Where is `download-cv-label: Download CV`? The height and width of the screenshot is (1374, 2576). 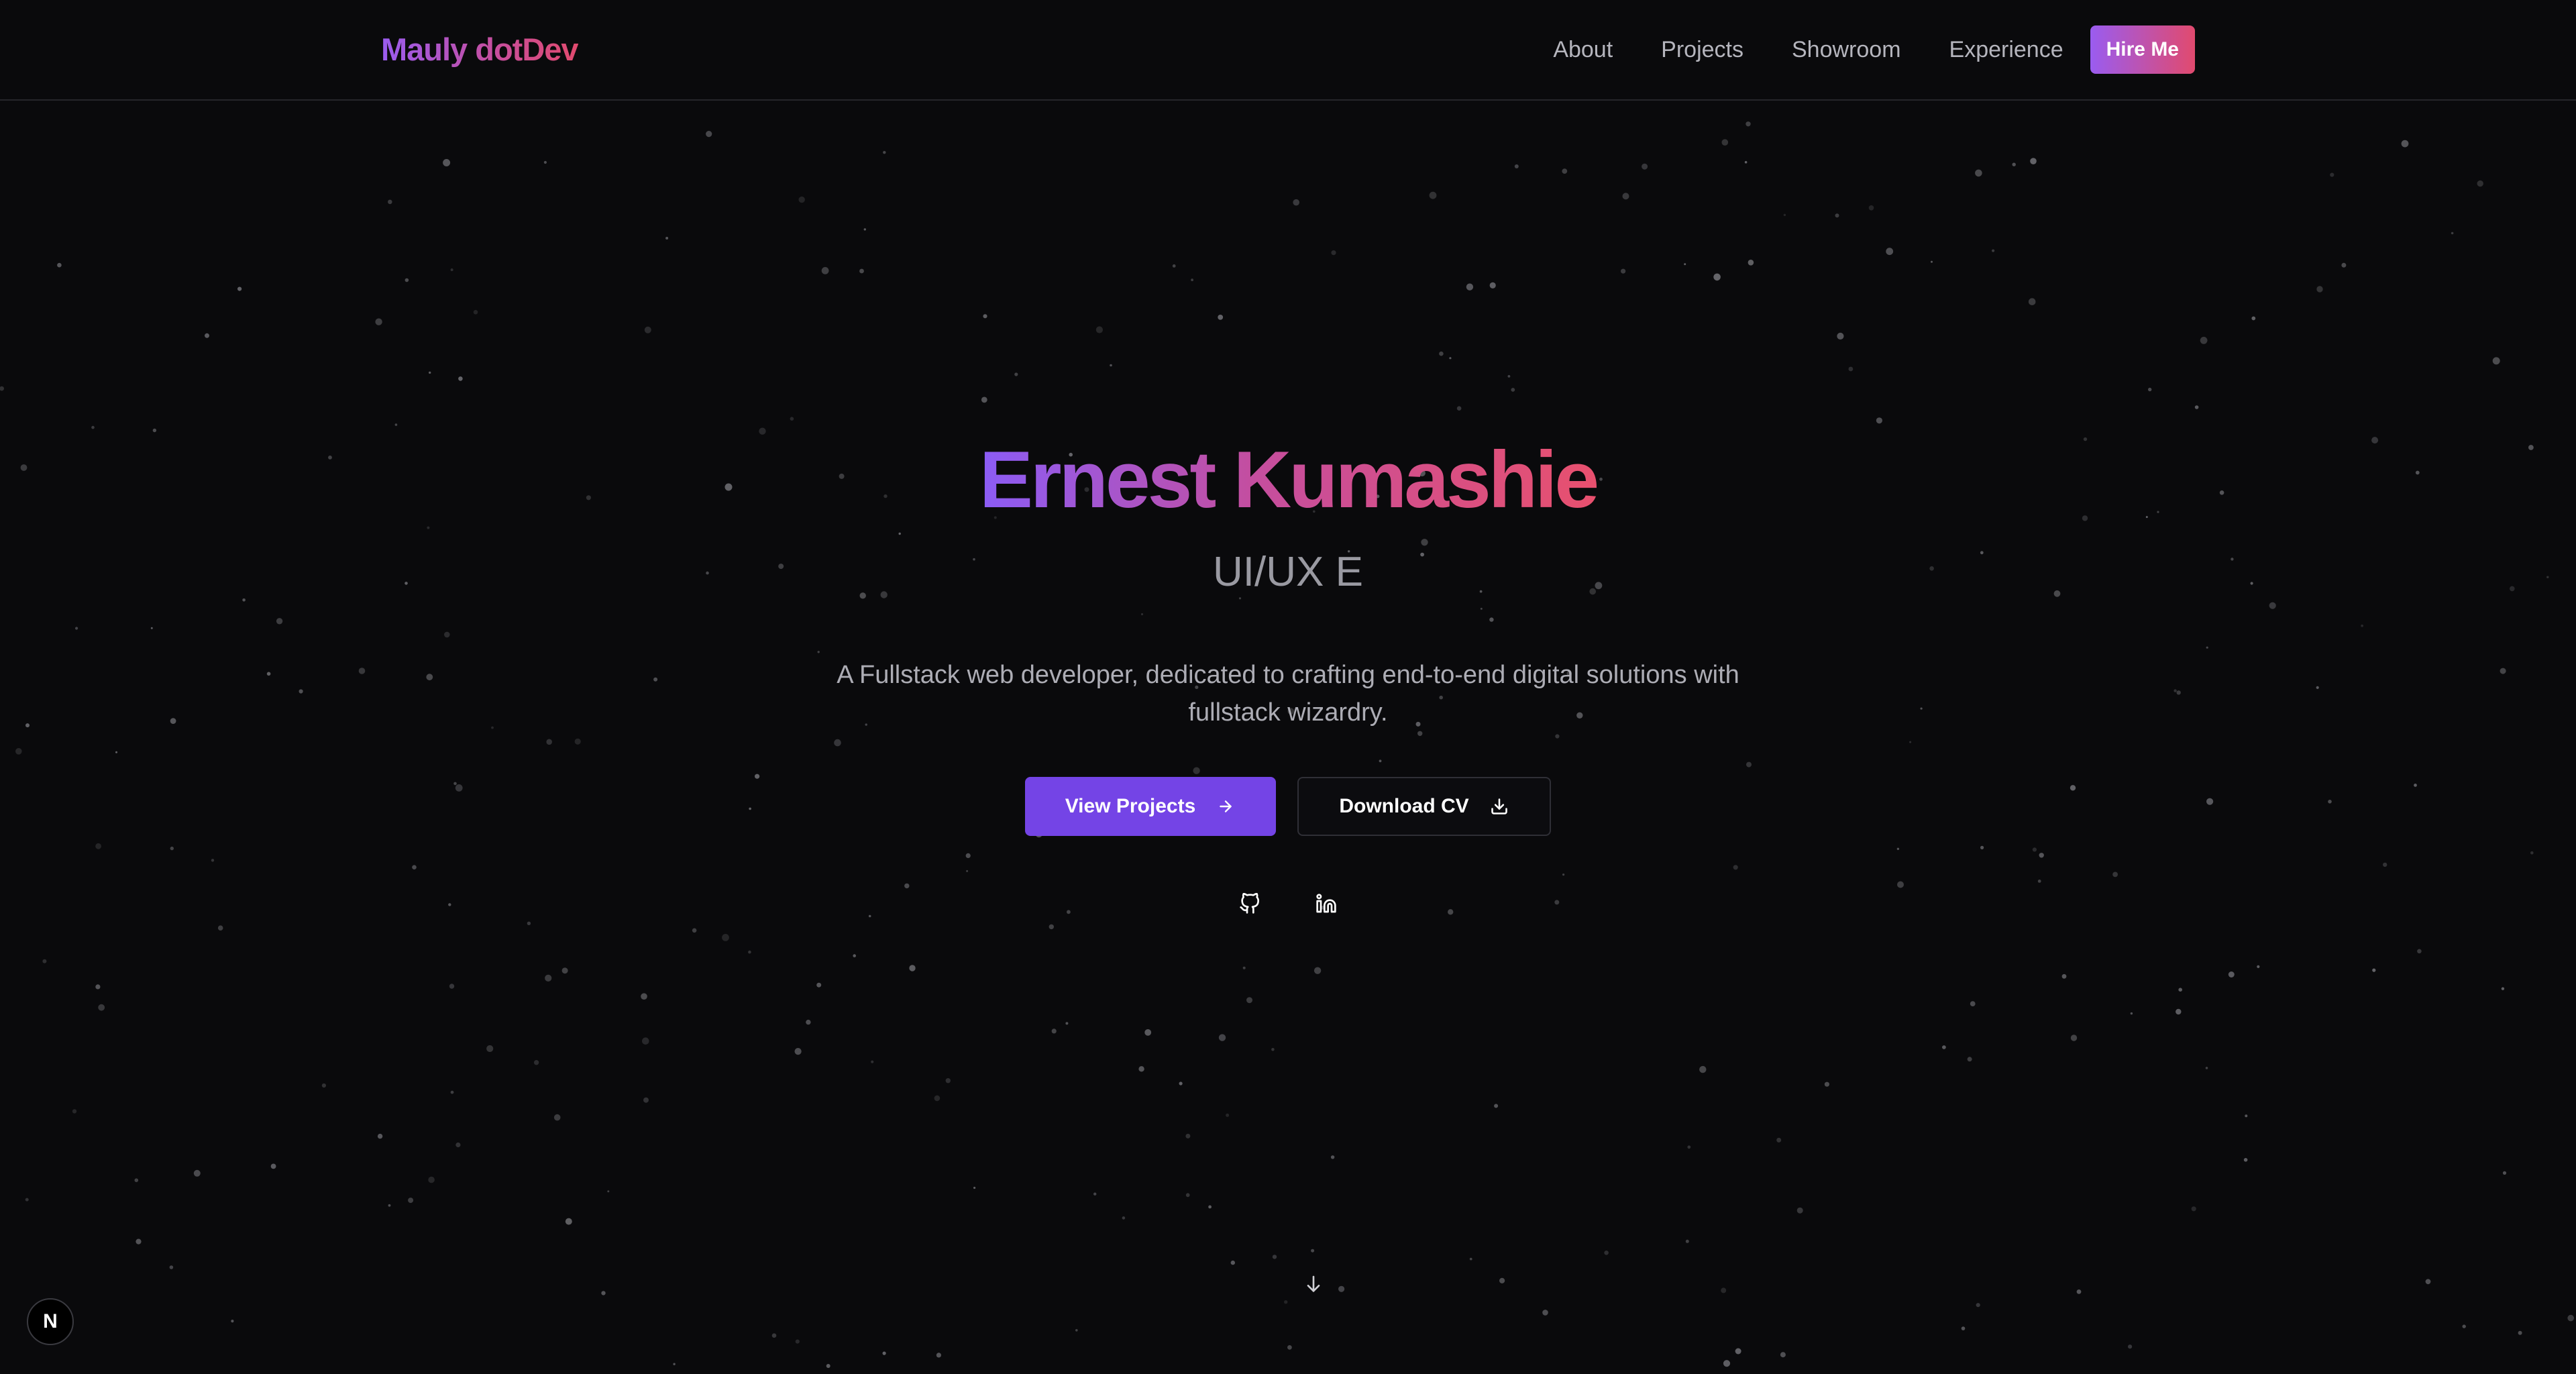 download-cv-label: Download CV is located at coordinates (1404, 806).